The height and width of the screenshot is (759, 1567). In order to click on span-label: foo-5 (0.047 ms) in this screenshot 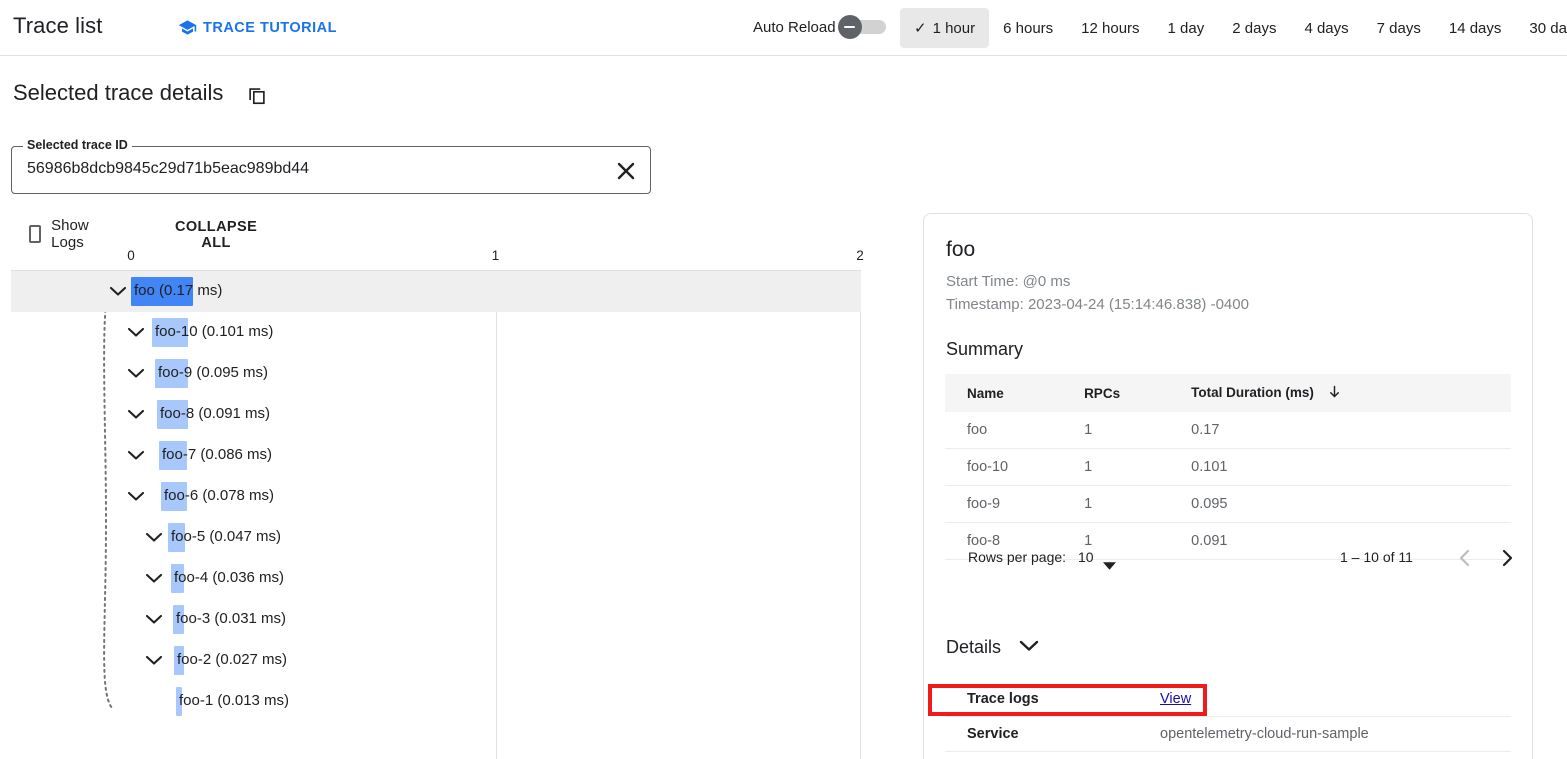, I will do `click(226, 536)`.